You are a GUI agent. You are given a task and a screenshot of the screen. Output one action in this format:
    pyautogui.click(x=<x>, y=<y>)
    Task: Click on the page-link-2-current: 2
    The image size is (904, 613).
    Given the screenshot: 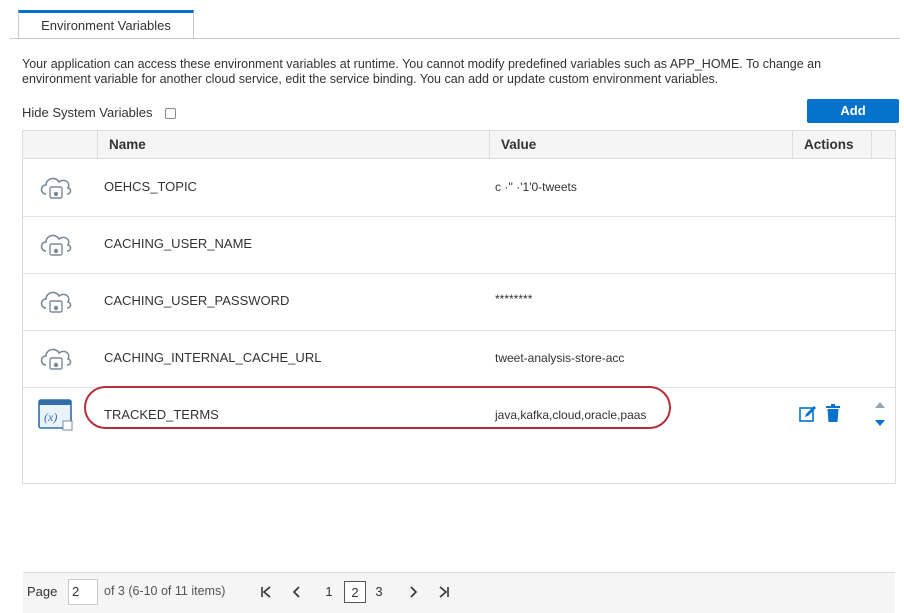 What is the action you would take?
    pyautogui.click(x=355, y=592)
    